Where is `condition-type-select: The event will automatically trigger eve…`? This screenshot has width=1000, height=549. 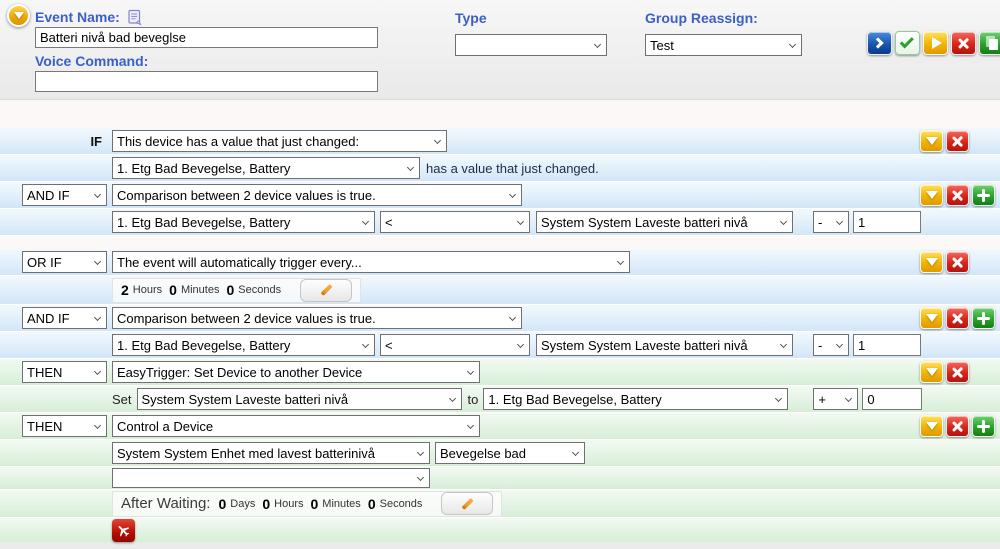
condition-type-select: The event will automatically trigger eve… is located at coordinates (371, 262).